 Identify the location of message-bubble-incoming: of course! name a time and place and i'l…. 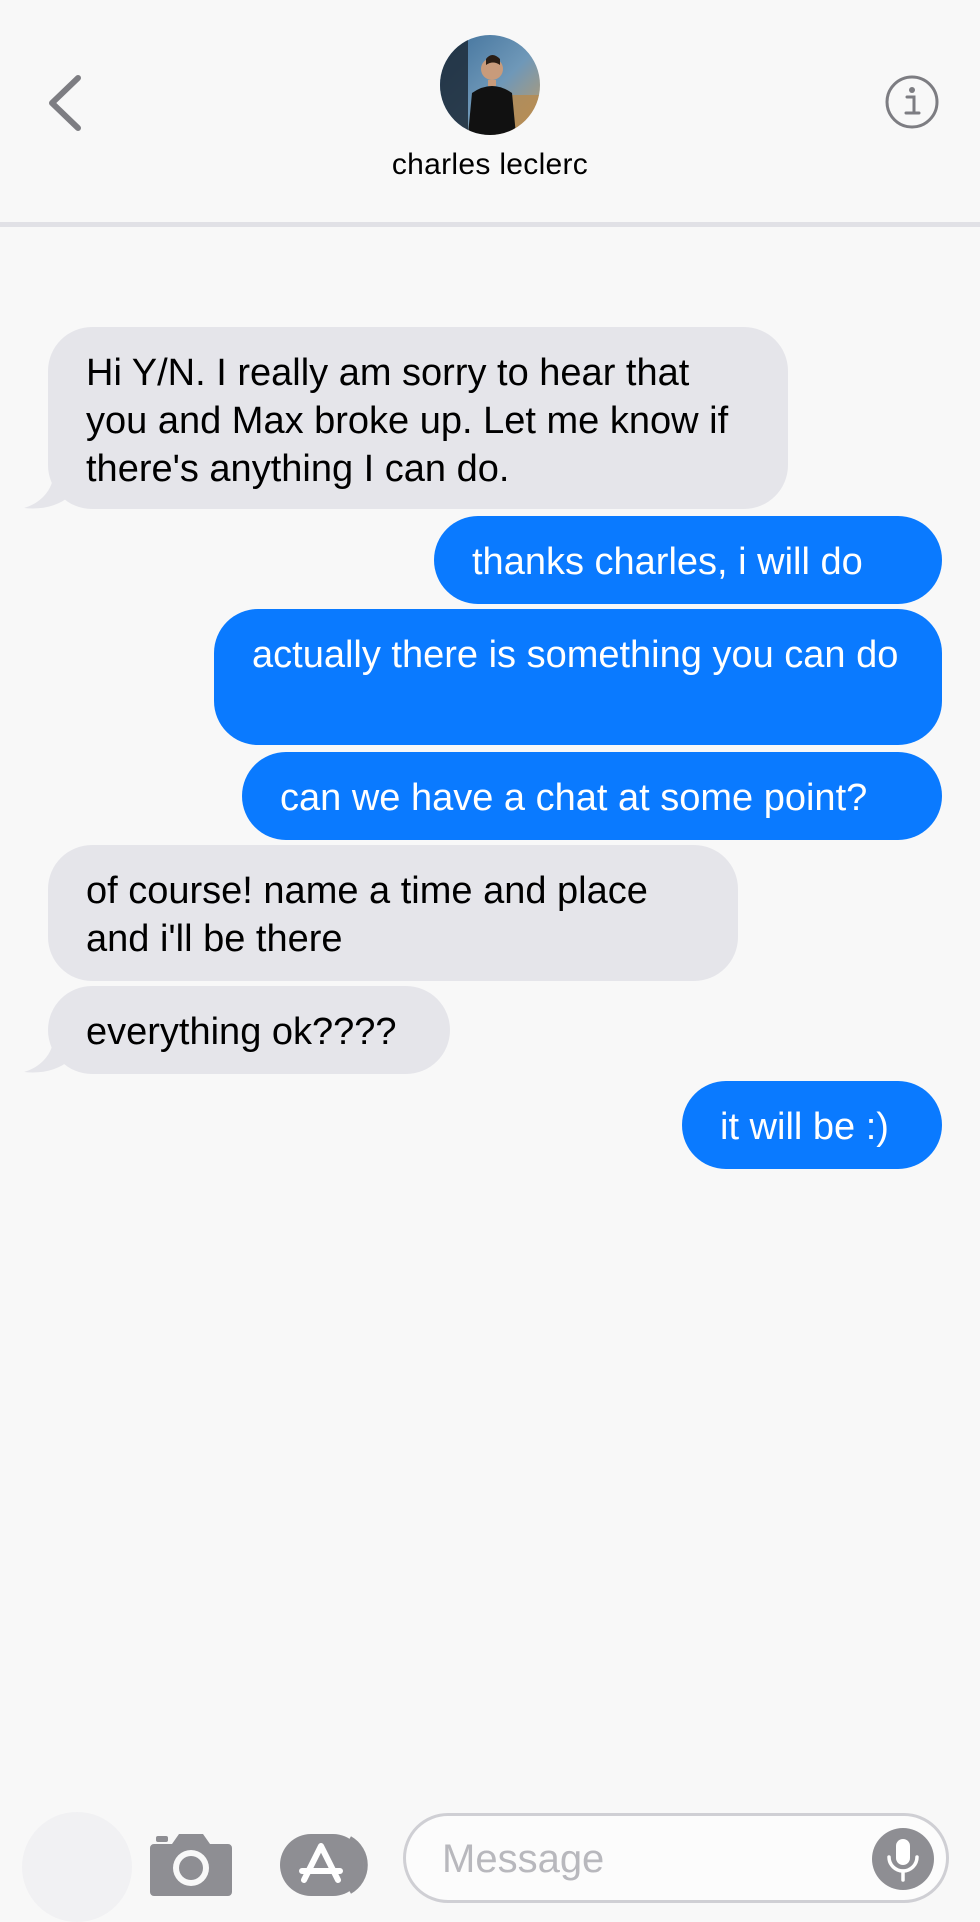
(393, 913).